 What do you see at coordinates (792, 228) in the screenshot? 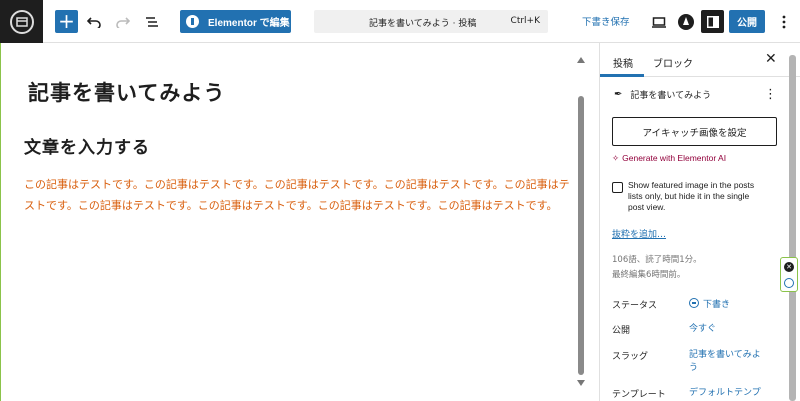
I see `sidebar-scrollbar` at bounding box center [792, 228].